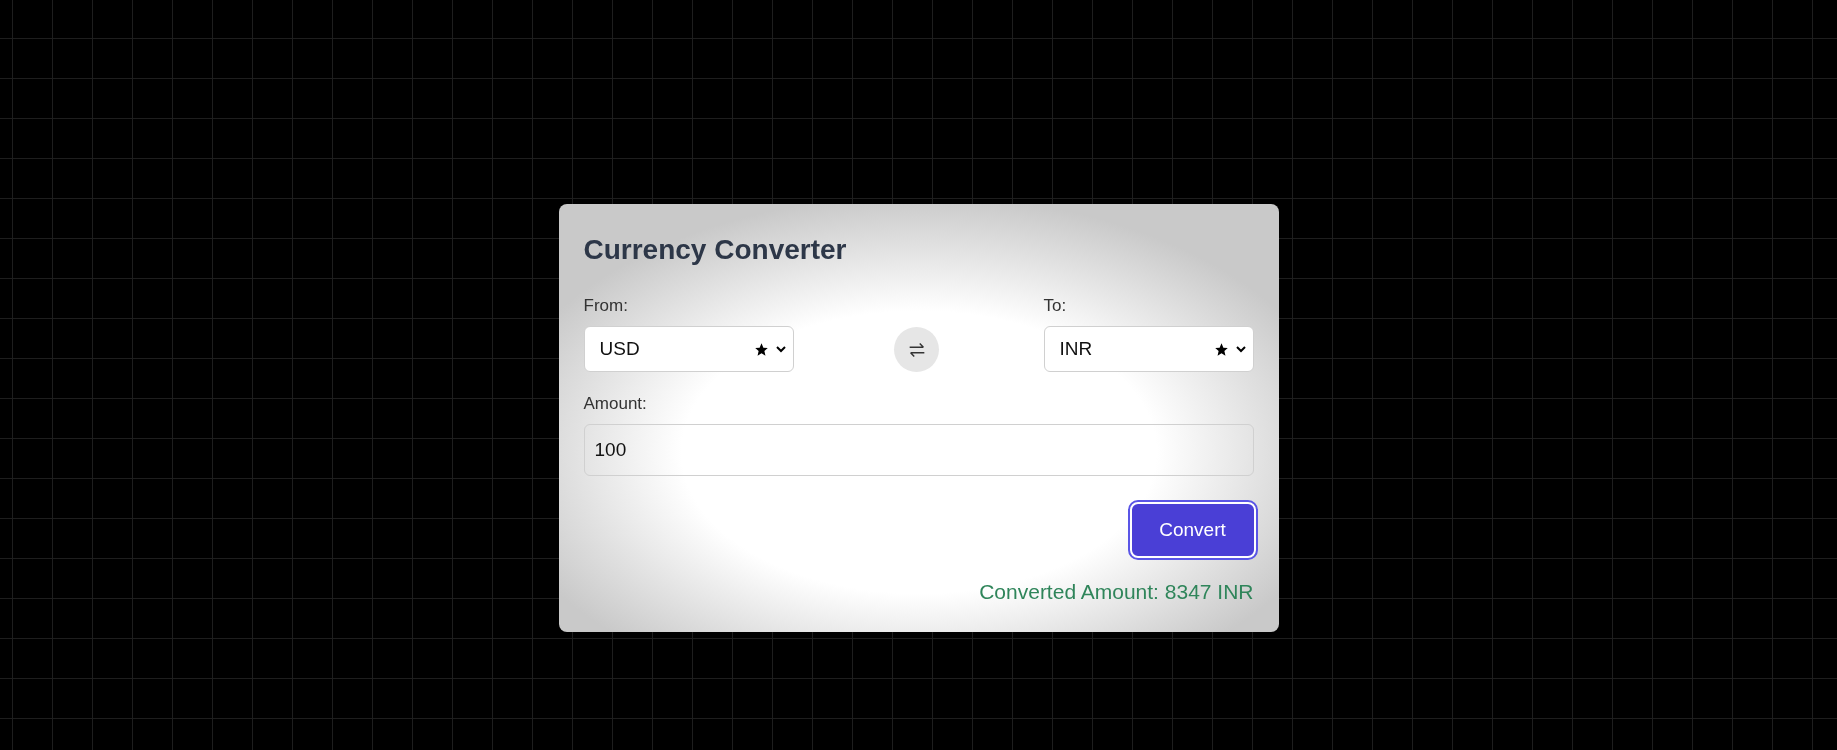 The height and width of the screenshot is (750, 1837). Describe the element at coordinates (918, 450) in the screenshot. I see `amount-input: 100` at that location.